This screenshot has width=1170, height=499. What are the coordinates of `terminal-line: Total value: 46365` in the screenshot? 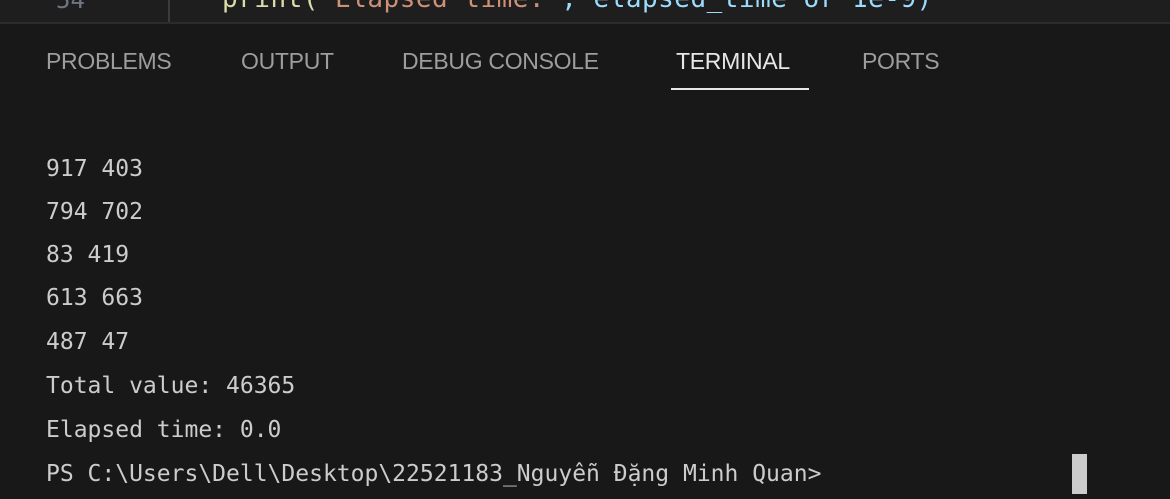 It's located at (171, 386).